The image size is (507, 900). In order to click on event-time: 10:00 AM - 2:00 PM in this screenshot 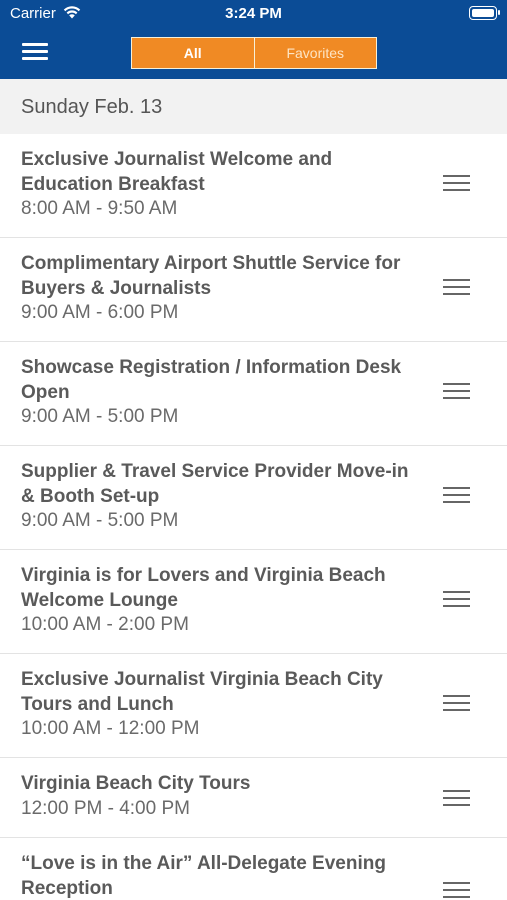, I will do `click(105, 624)`.